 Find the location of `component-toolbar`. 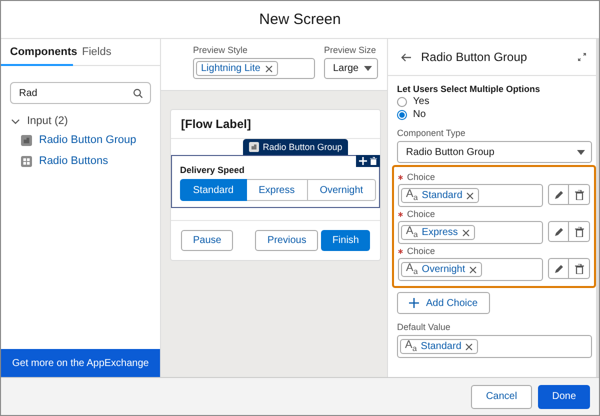

component-toolbar is located at coordinates (368, 161).